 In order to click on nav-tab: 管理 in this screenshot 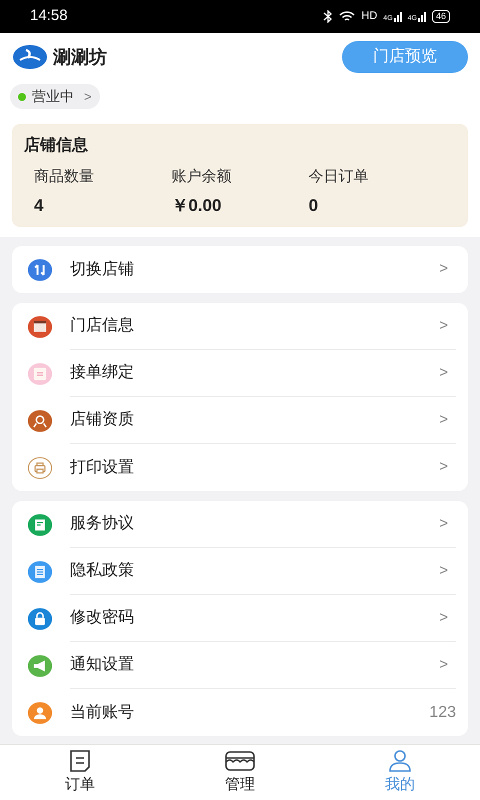, I will do `click(240, 772)`.